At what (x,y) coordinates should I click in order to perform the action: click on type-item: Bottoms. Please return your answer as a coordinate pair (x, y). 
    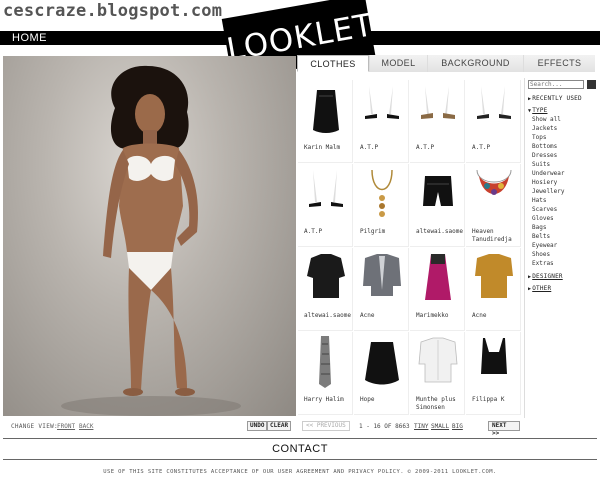
    Looking at the image, I should click on (544, 146).